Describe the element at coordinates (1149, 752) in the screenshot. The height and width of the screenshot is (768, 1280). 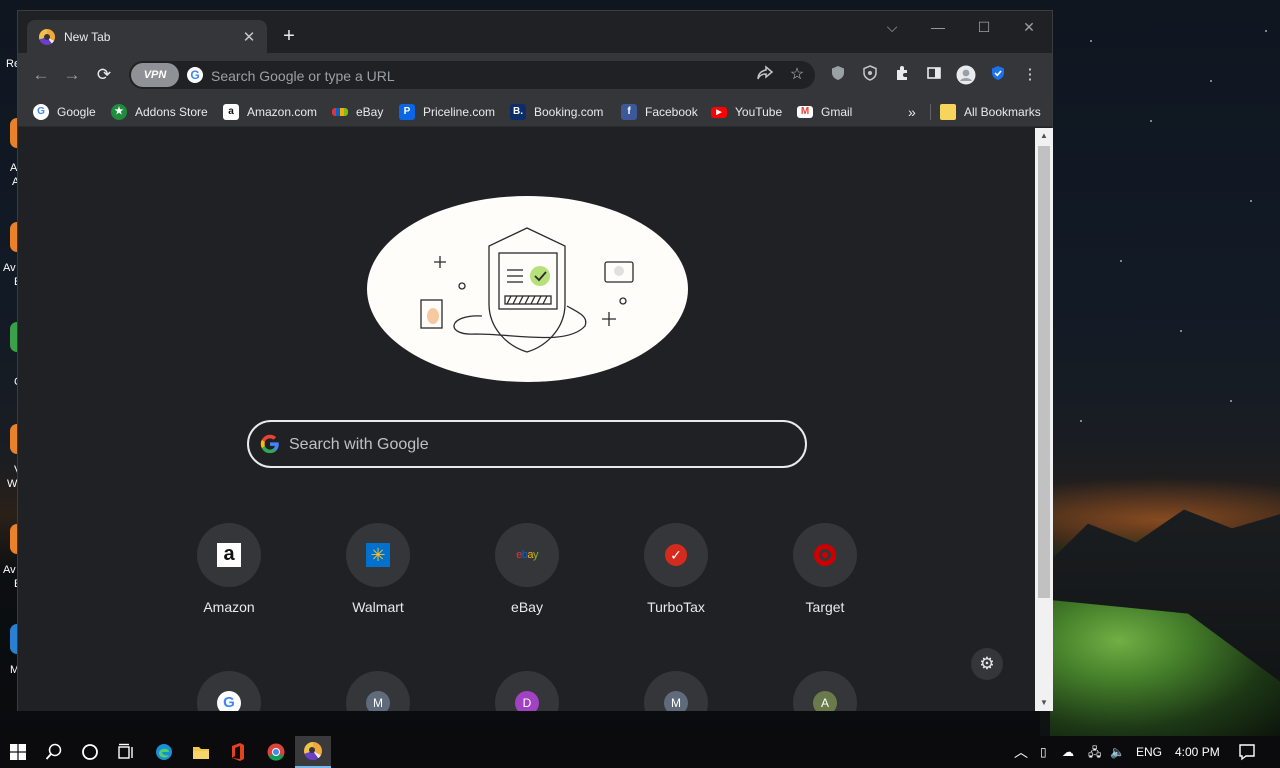
I see `language-indicator: ENG` at that location.